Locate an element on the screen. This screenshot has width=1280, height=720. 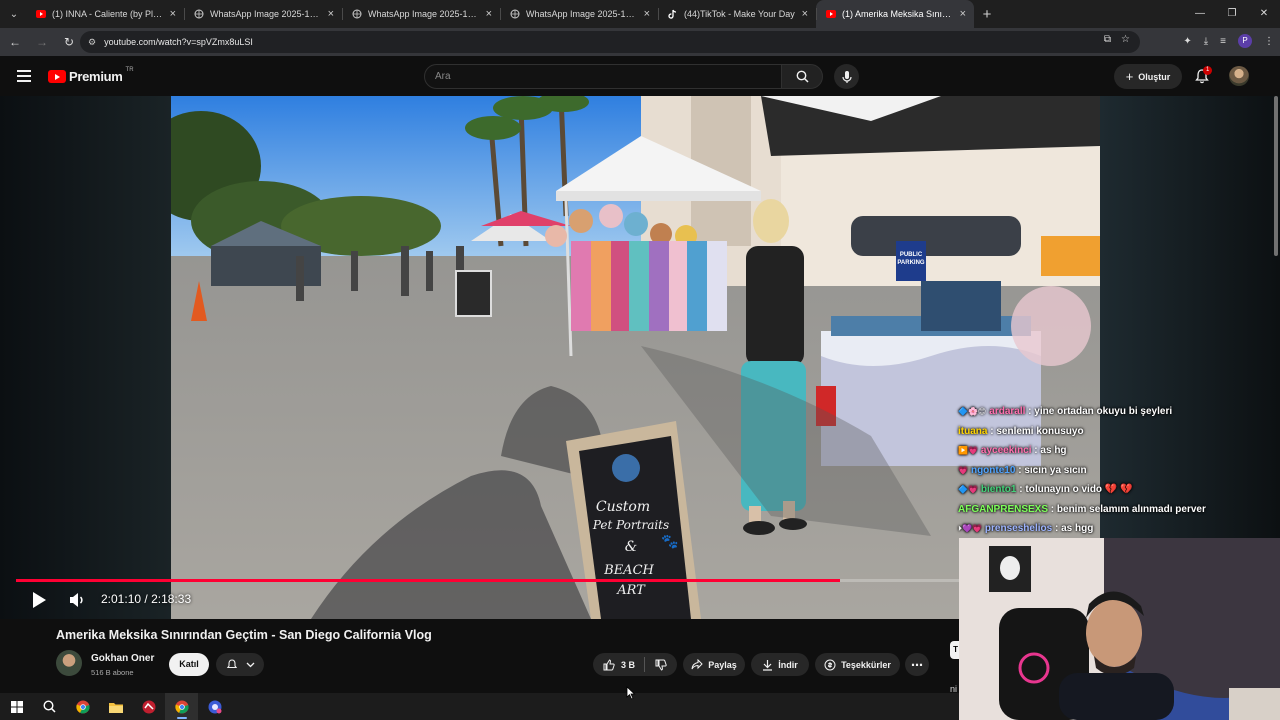
search-button is located at coordinates (802, 76).